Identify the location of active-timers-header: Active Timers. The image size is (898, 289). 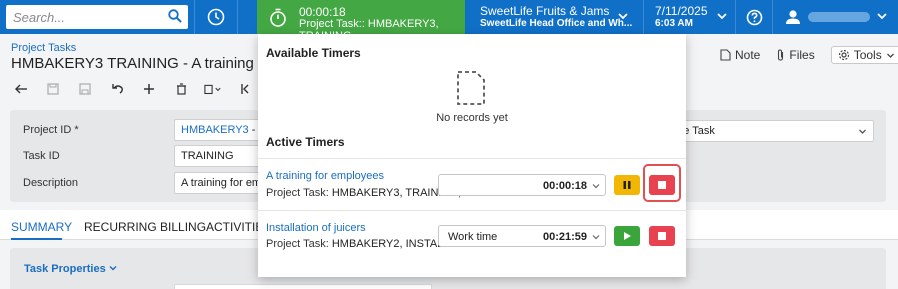
(305, 142).